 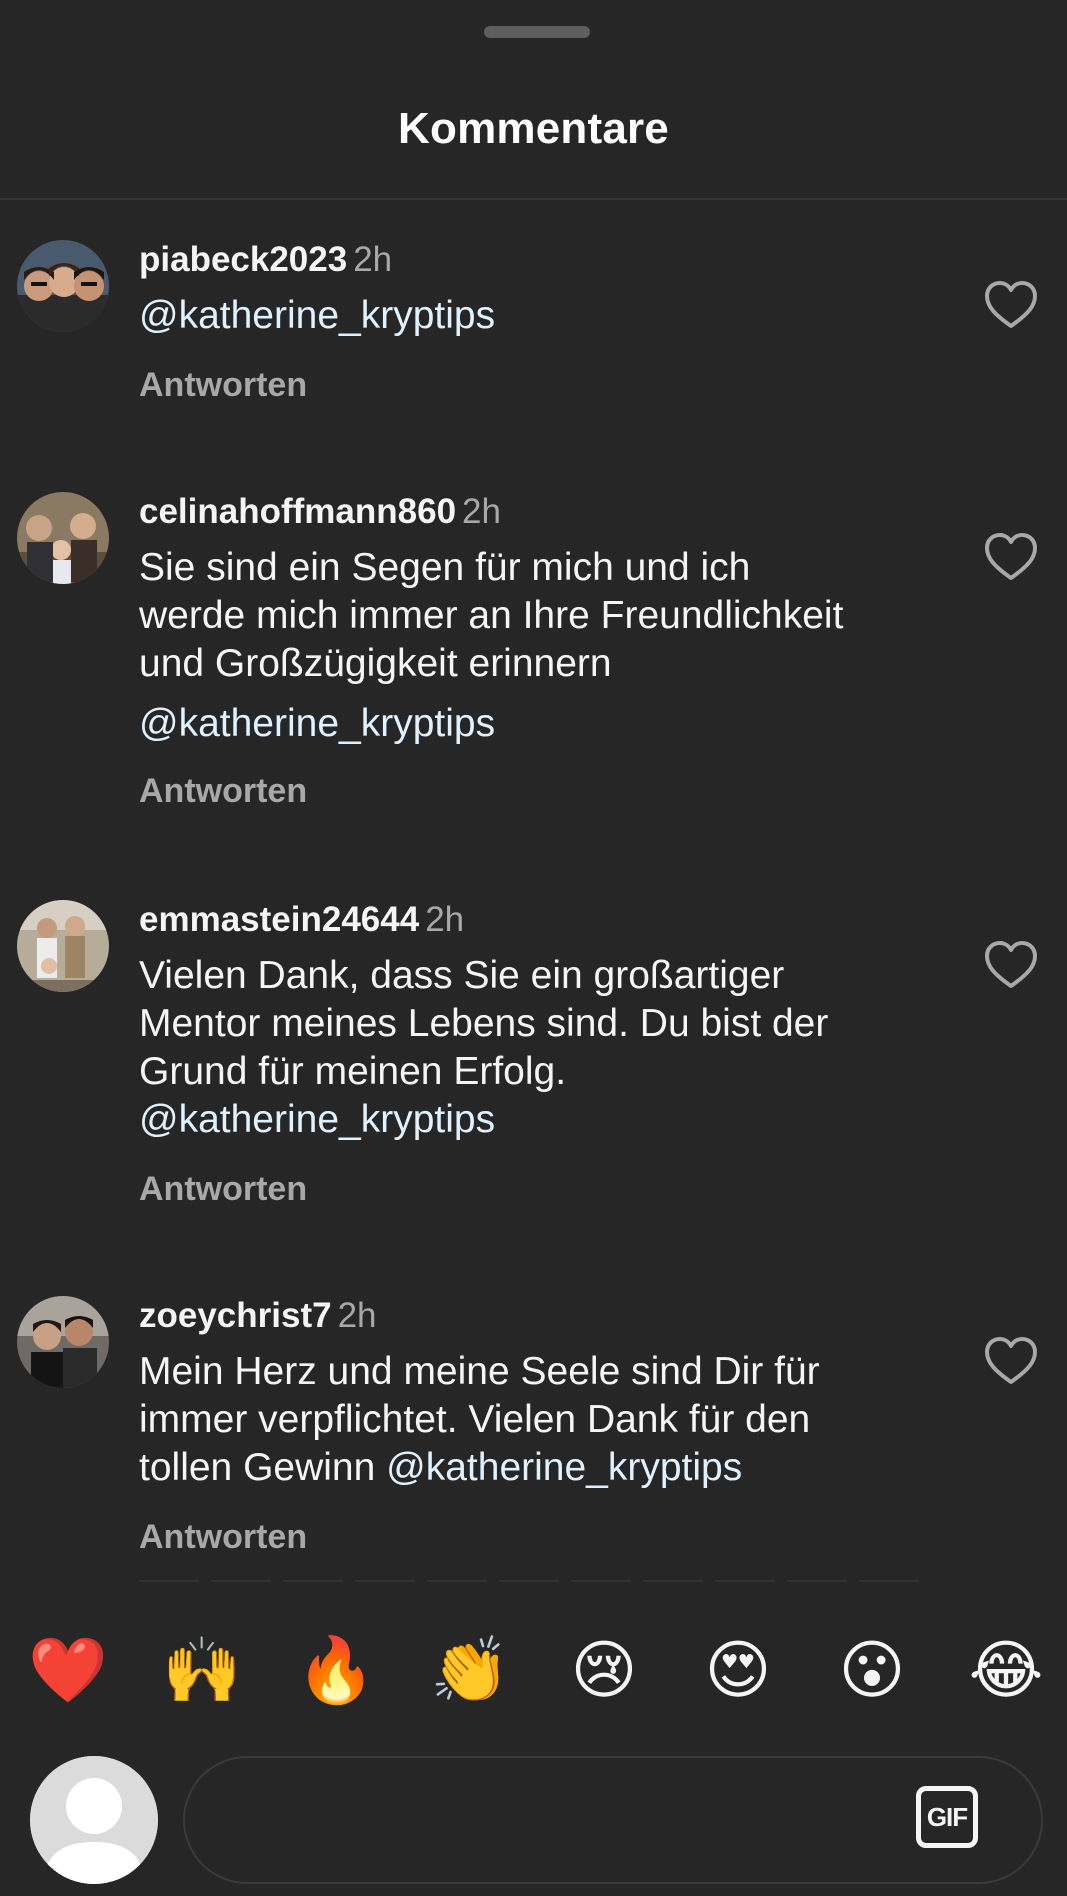 I want to click on comment-username: celinahoffmann860, so click(x=297, y=511).